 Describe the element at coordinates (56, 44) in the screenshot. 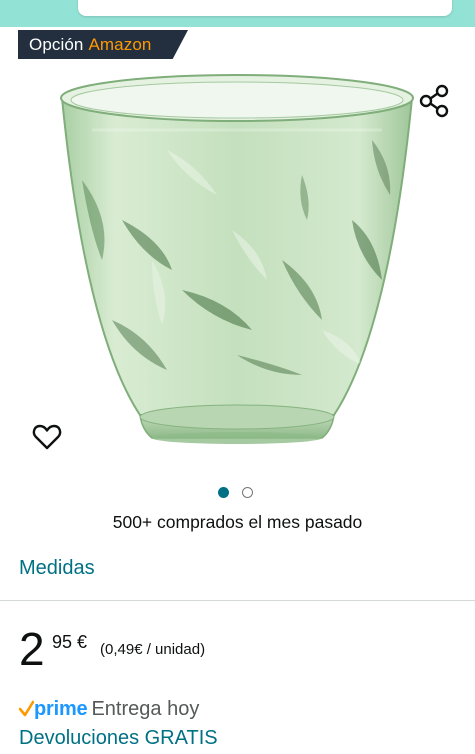

I see `badge-prefix: Opción` at that location.